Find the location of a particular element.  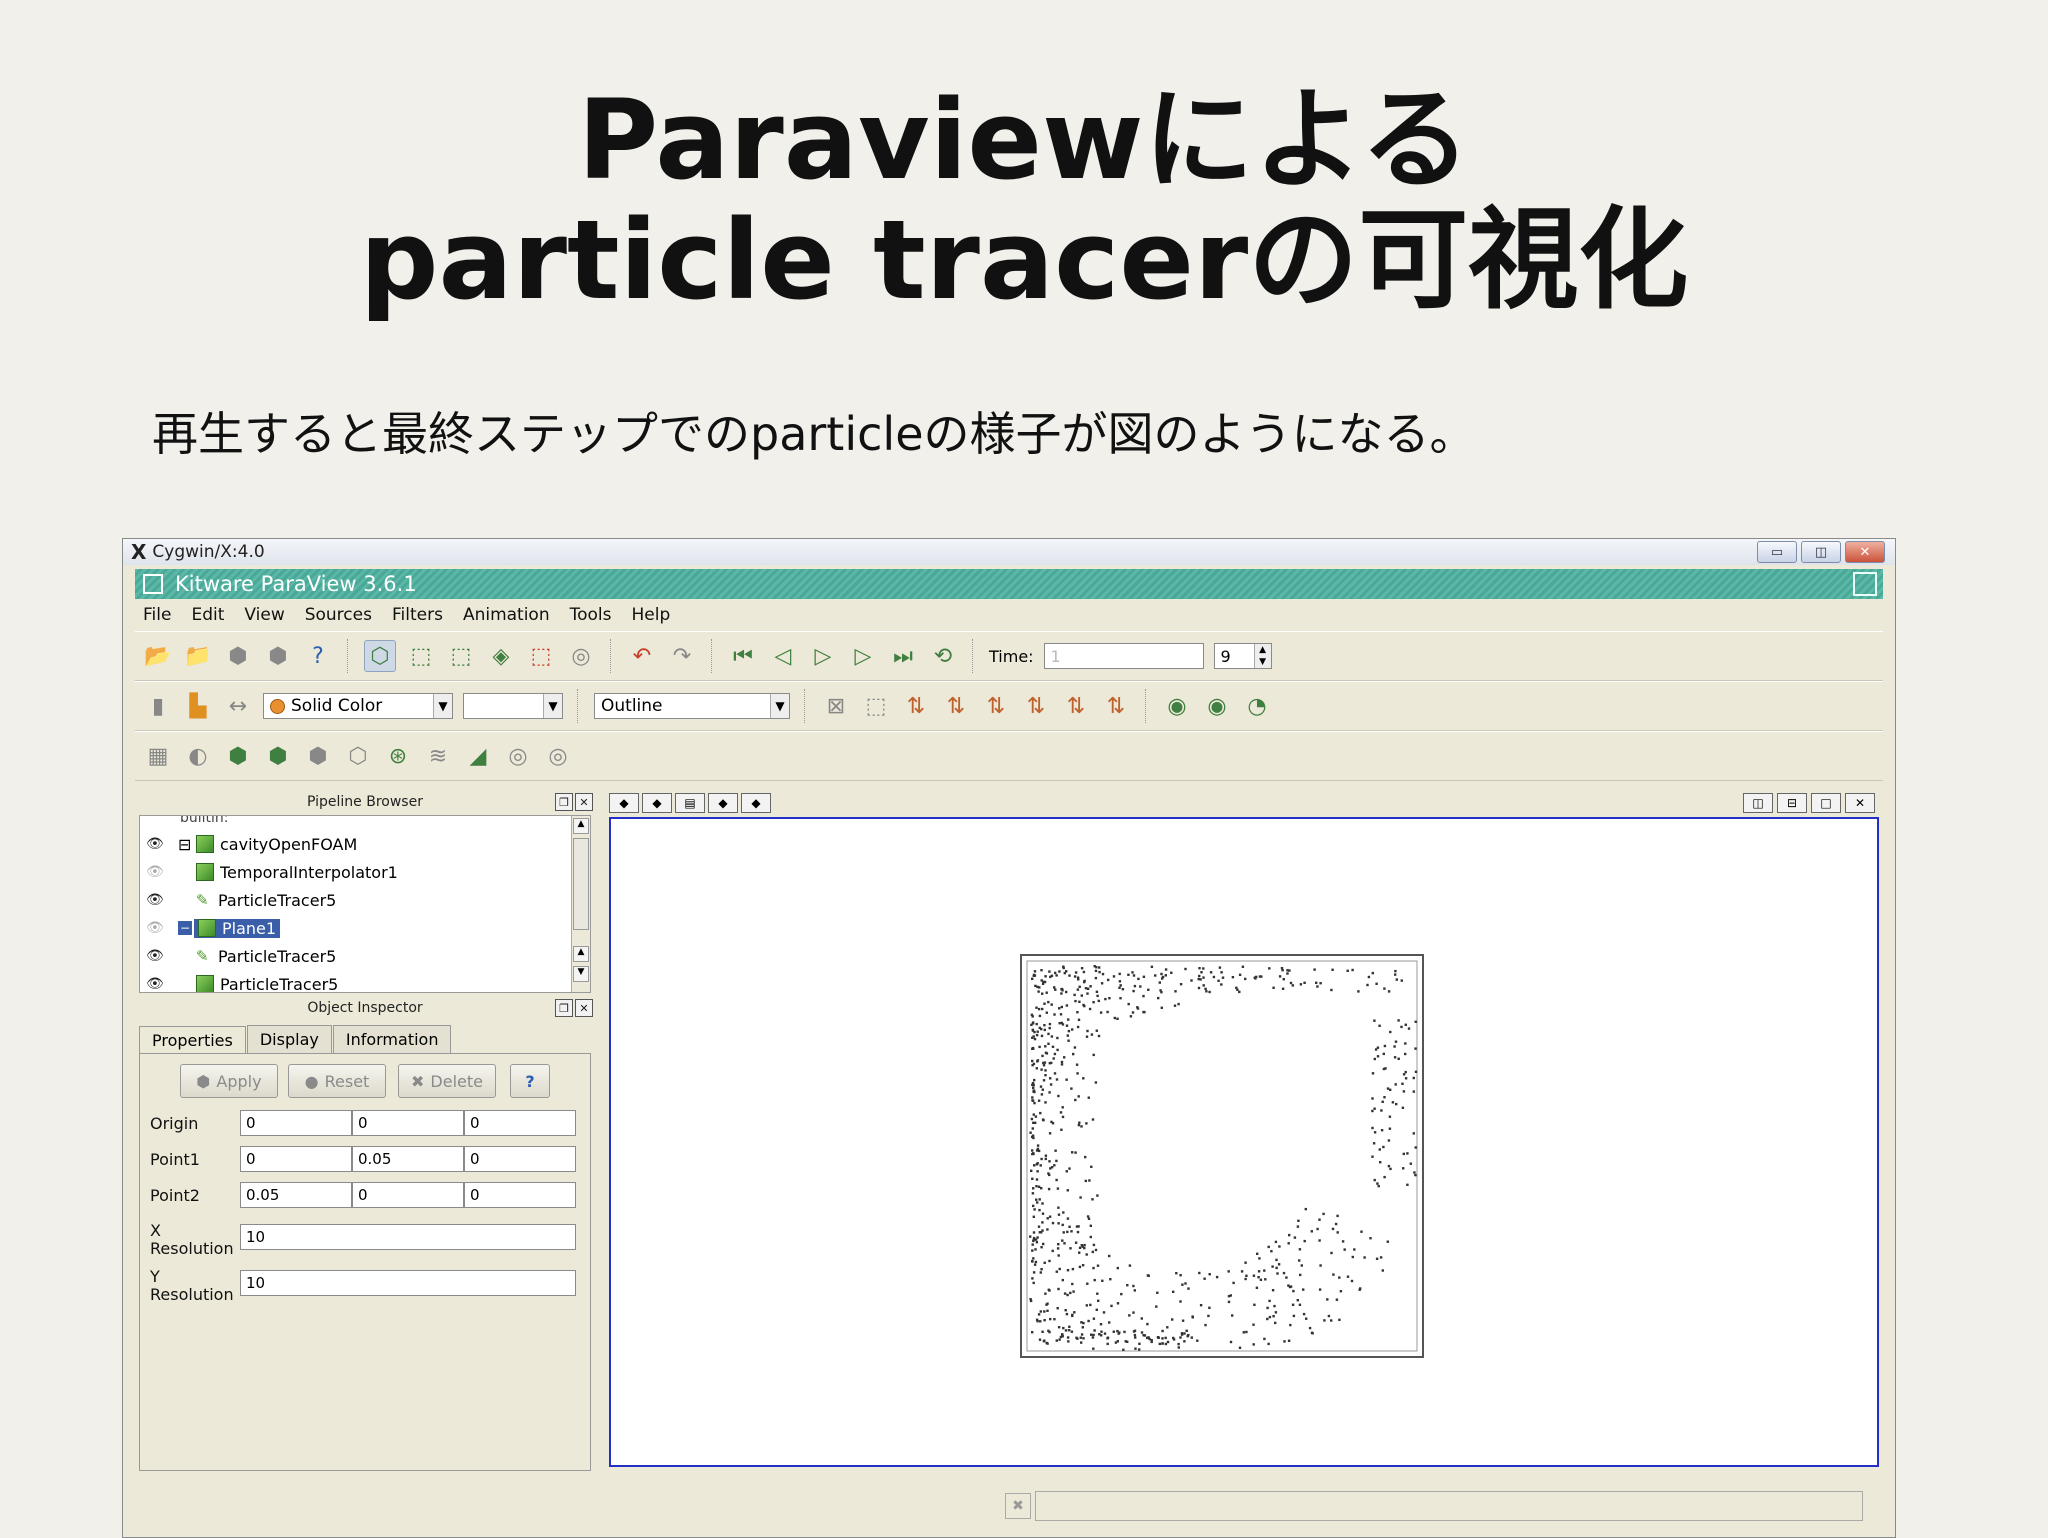

select-block-icon: ◎ is located at coordinates (581, 656).